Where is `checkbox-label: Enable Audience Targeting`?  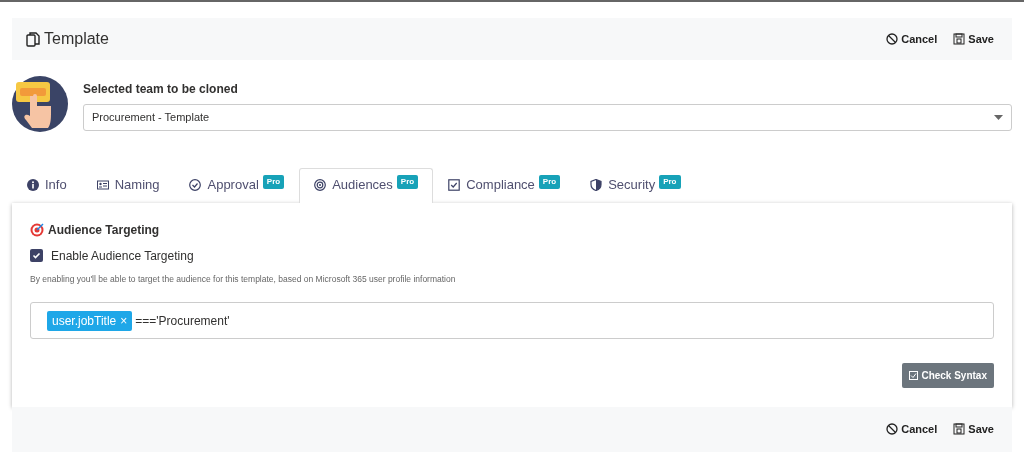
checkbox-label: Enable Audience Targeting is located at coordinates (122, 256).